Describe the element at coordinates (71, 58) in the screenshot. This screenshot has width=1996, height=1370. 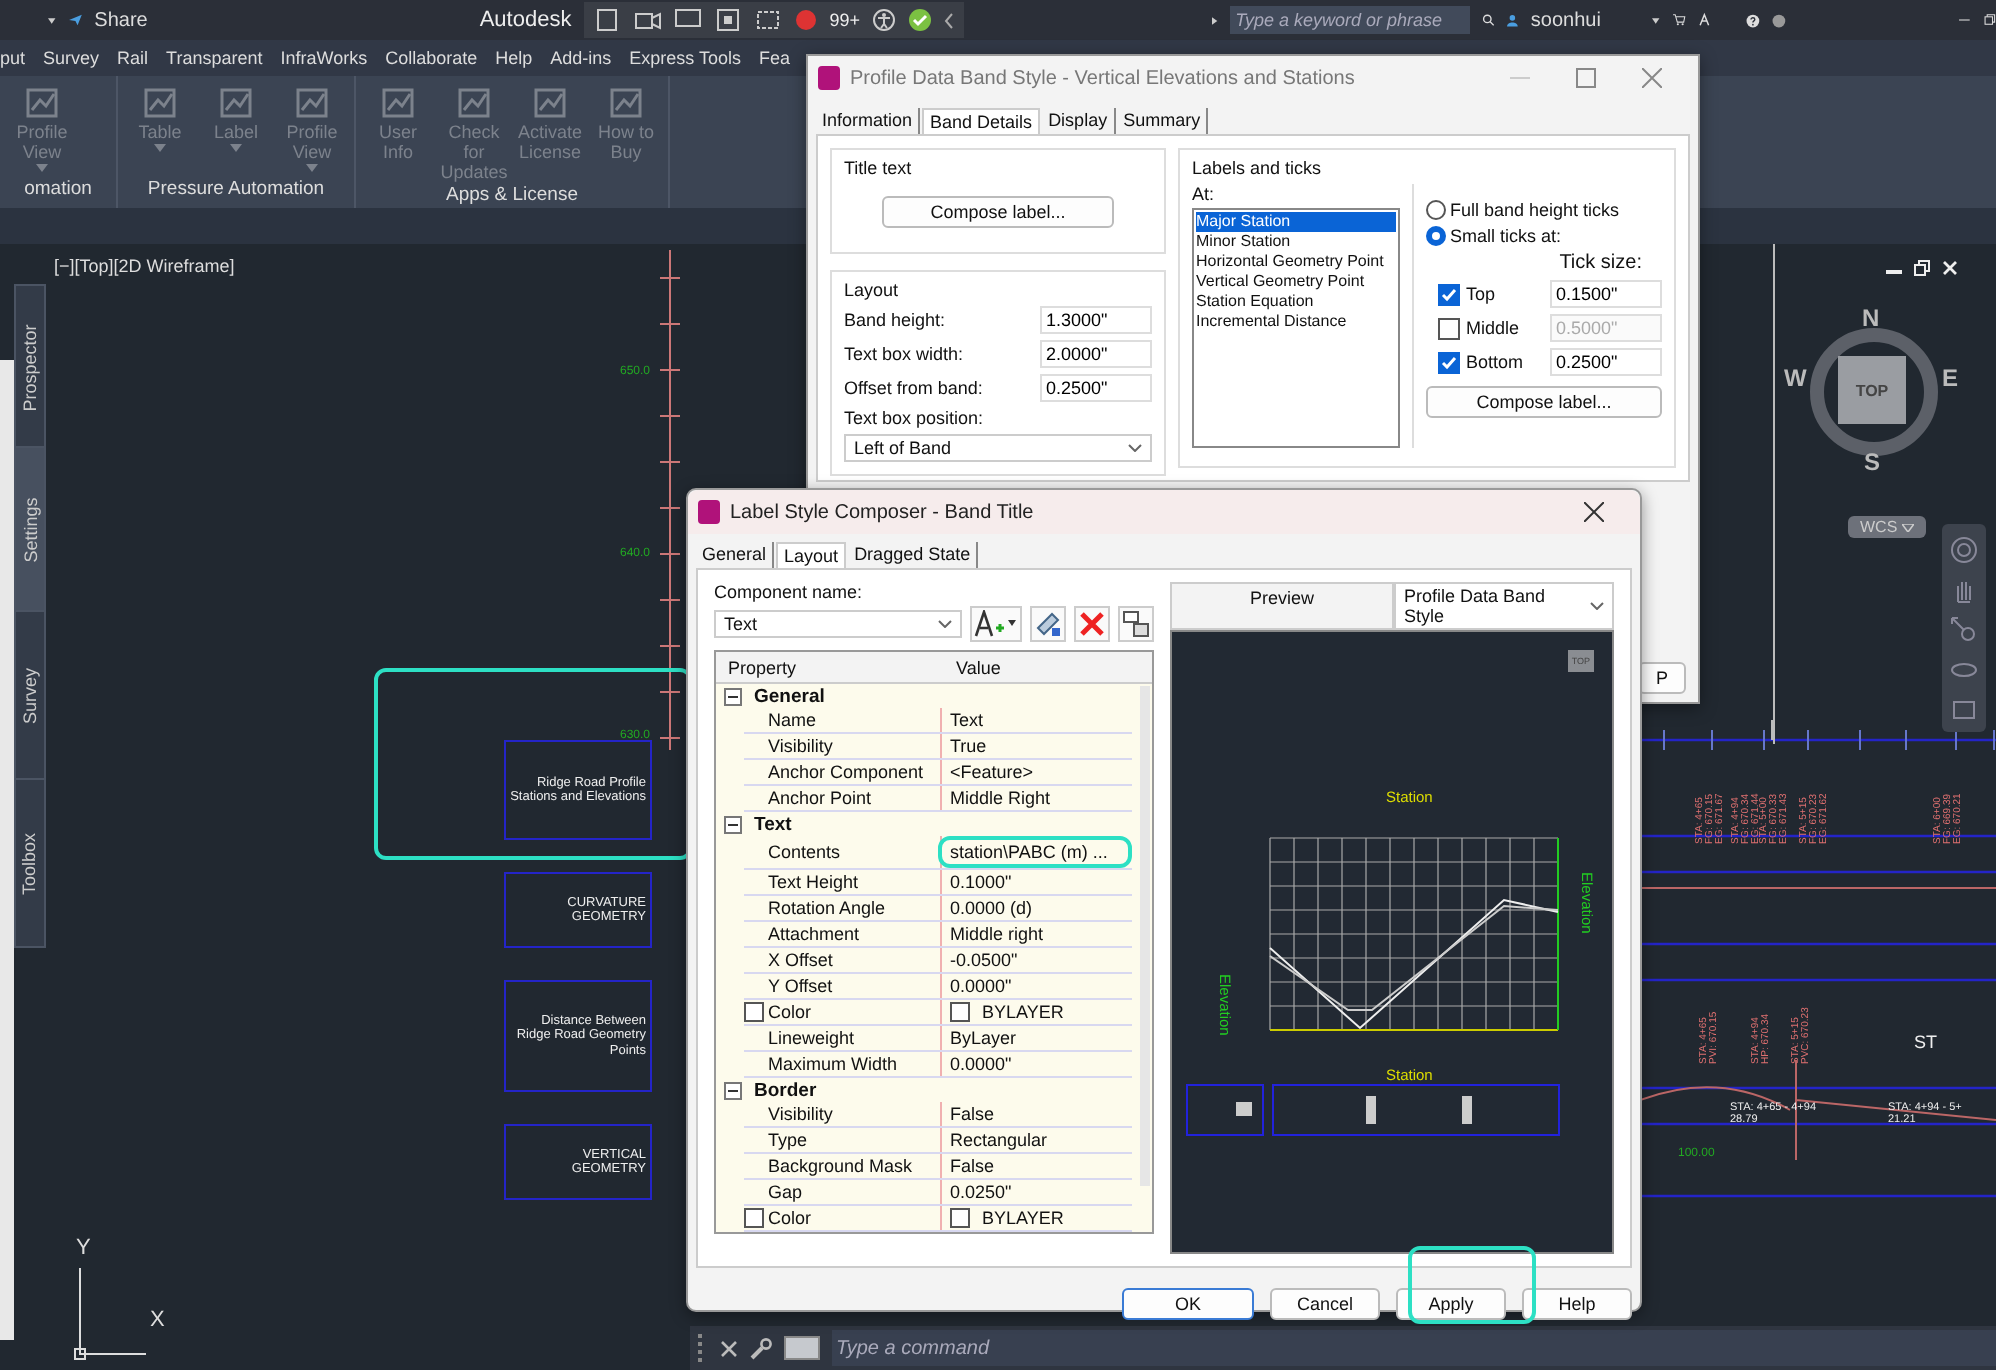
I see `ribbon-tab: Survey` at that location.